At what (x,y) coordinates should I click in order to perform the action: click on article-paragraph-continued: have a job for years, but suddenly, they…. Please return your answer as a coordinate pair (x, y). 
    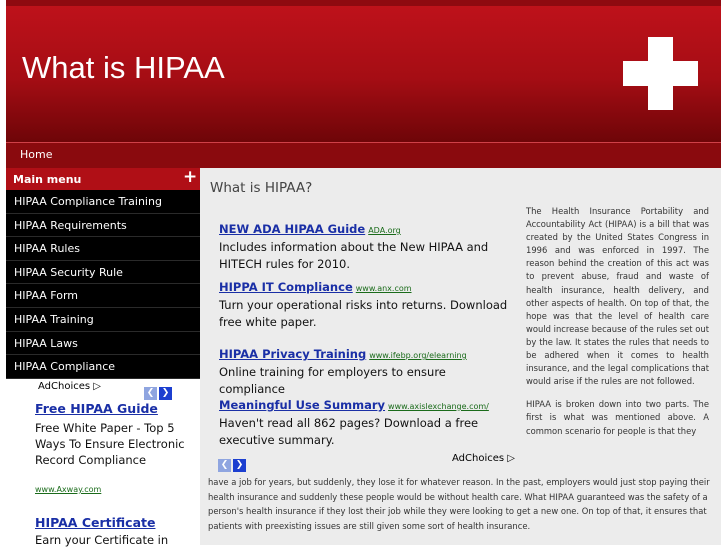
    Looking at the image, I should click on (459, 504).